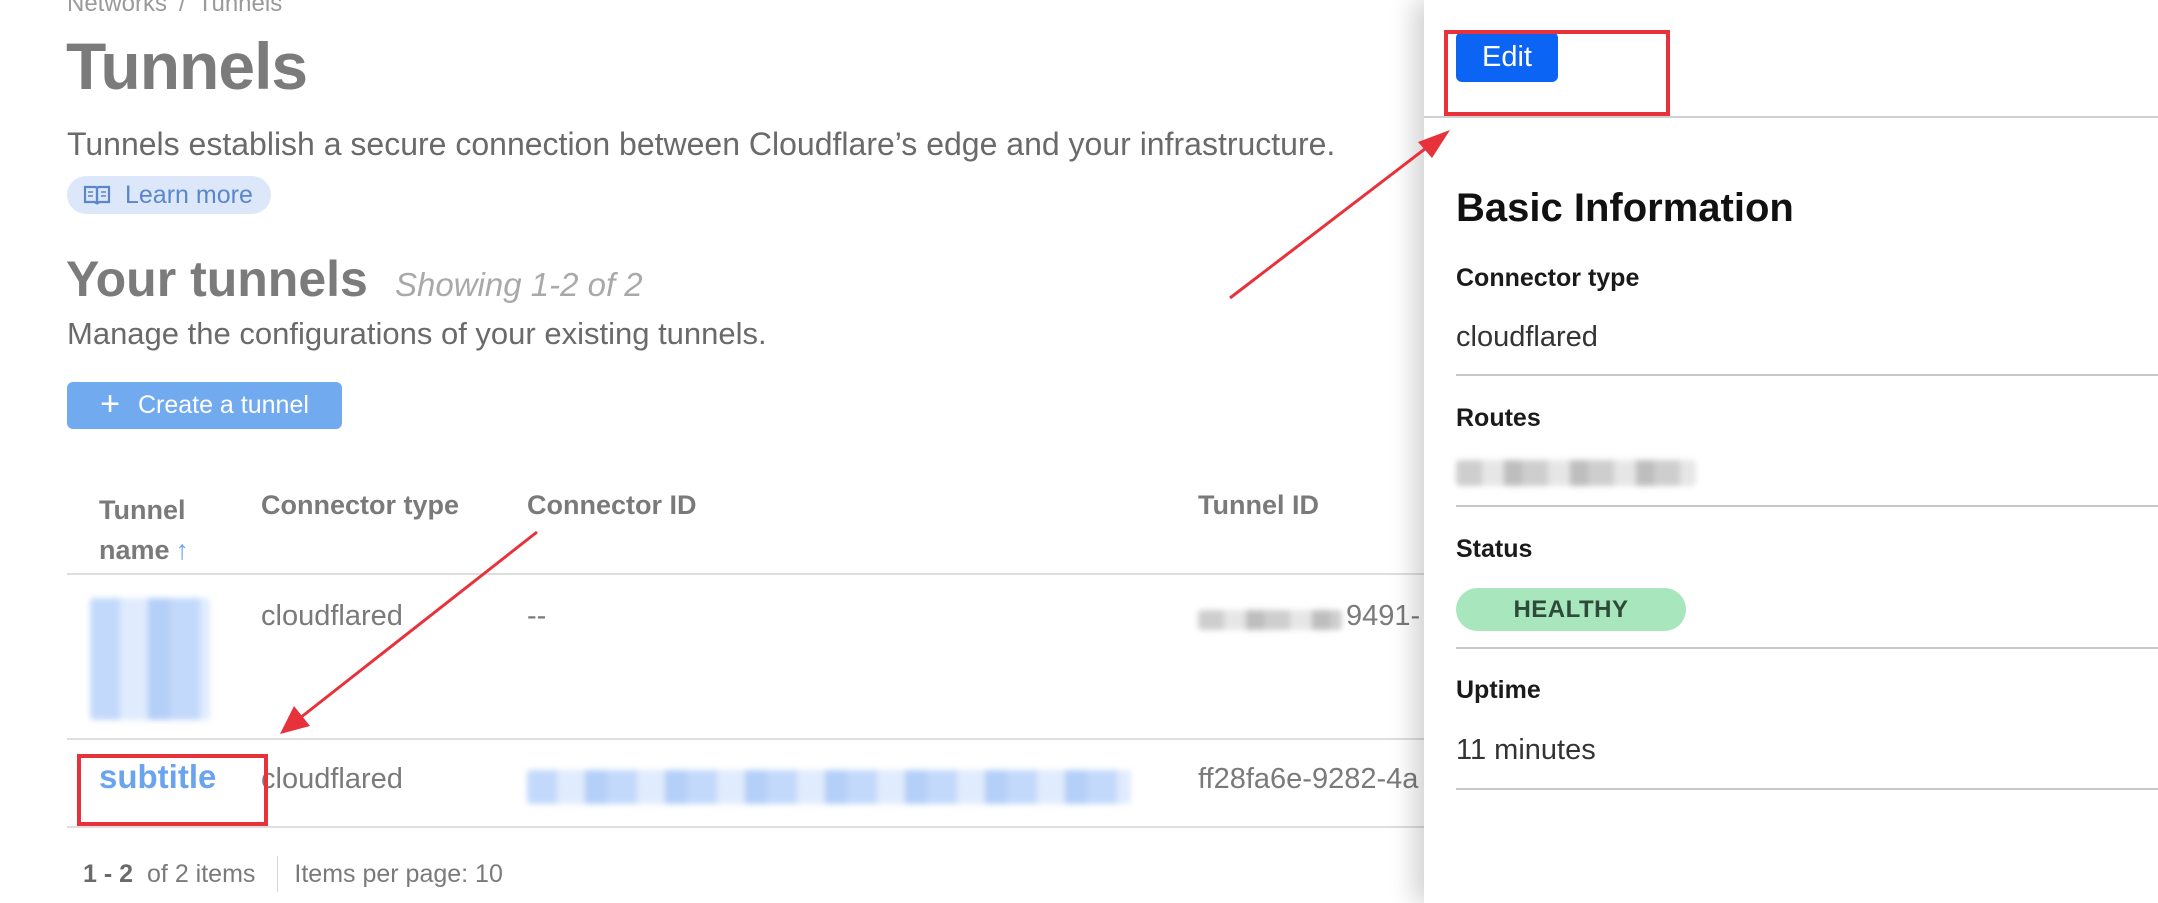  Describe the element at coordinates (293, 874) in the screenshot. I see `pagination: 1 - 2 of 2 items Items per page: 10` at that location.